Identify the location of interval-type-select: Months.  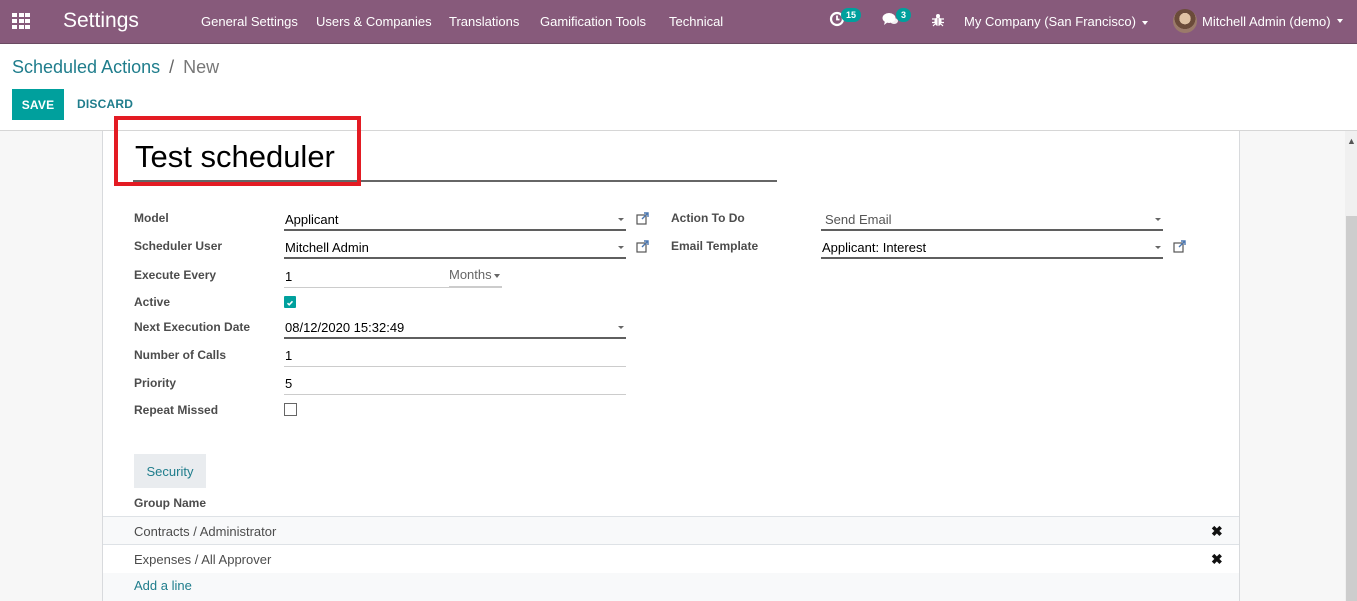
(475, 277).